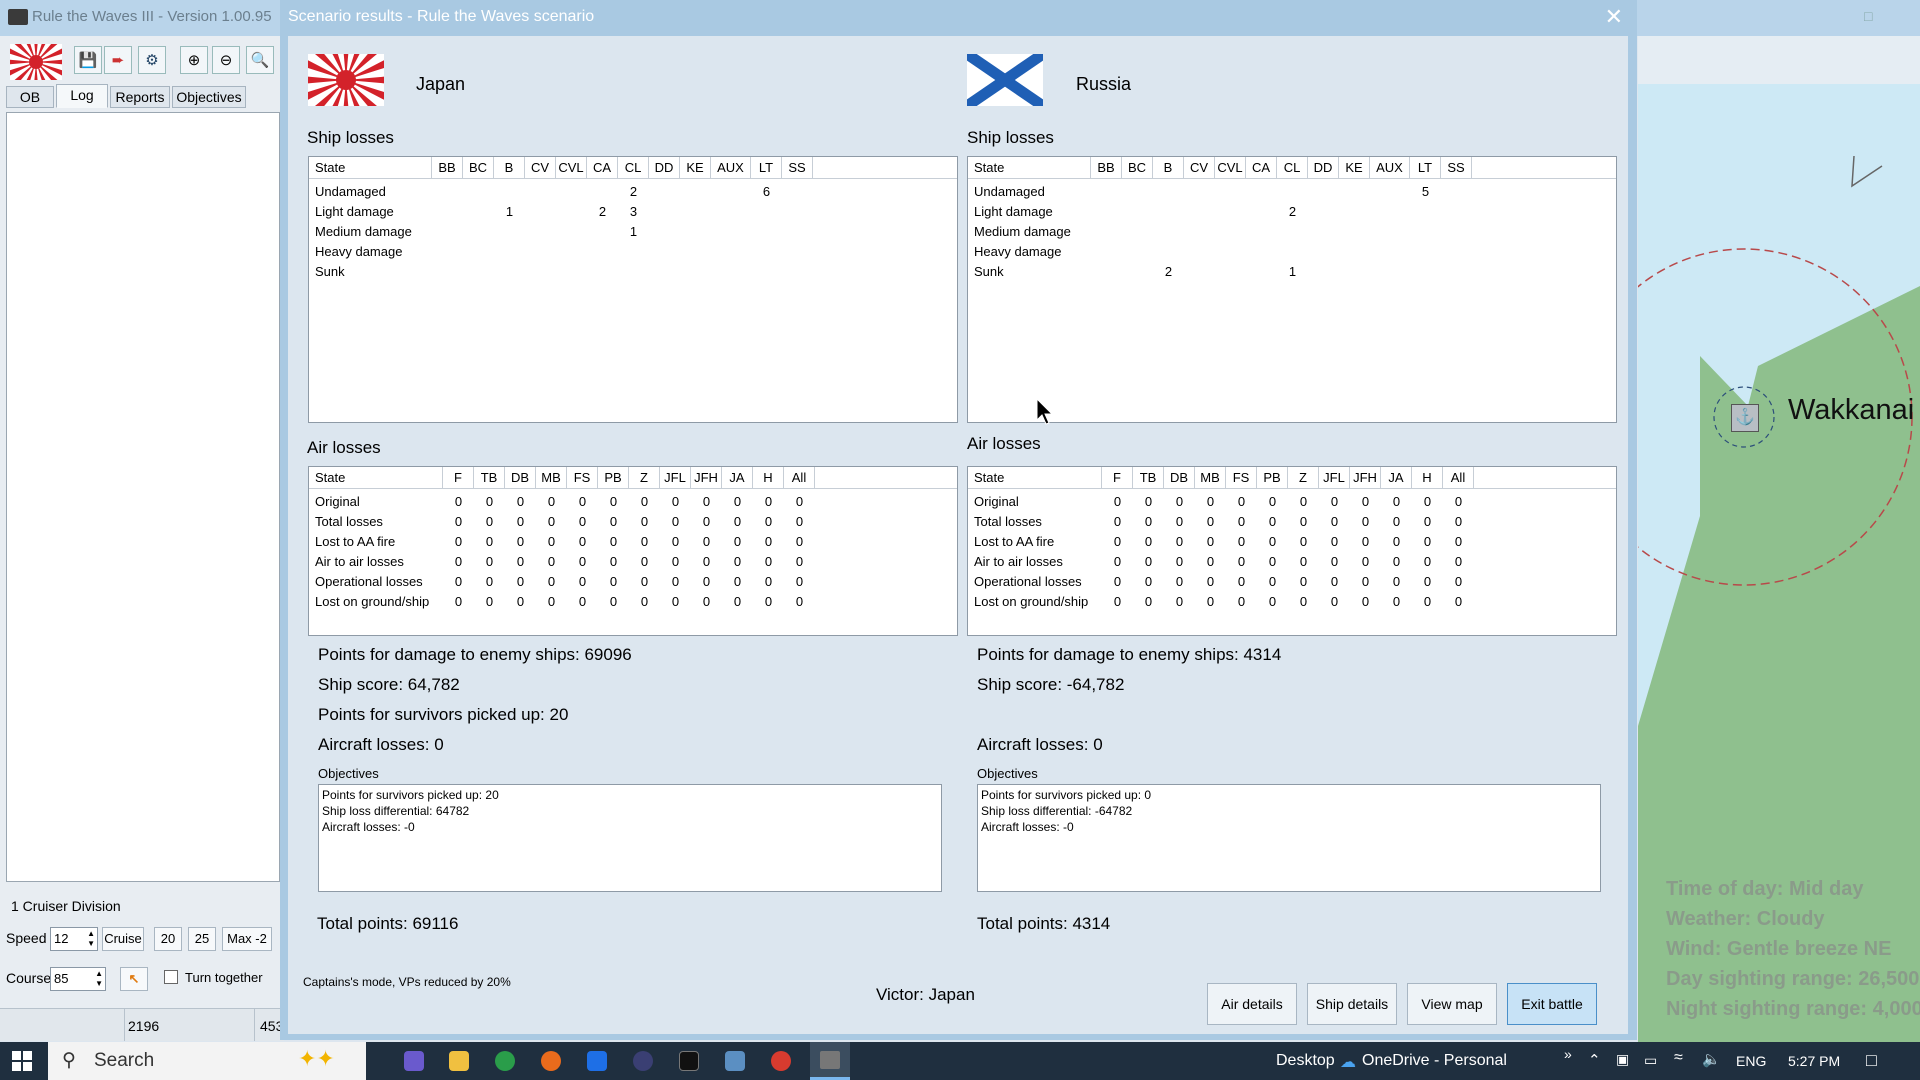 This screenshot has width=1920, height=1080. I want to click on tab-objectives: Objectives, so click(209, 97).